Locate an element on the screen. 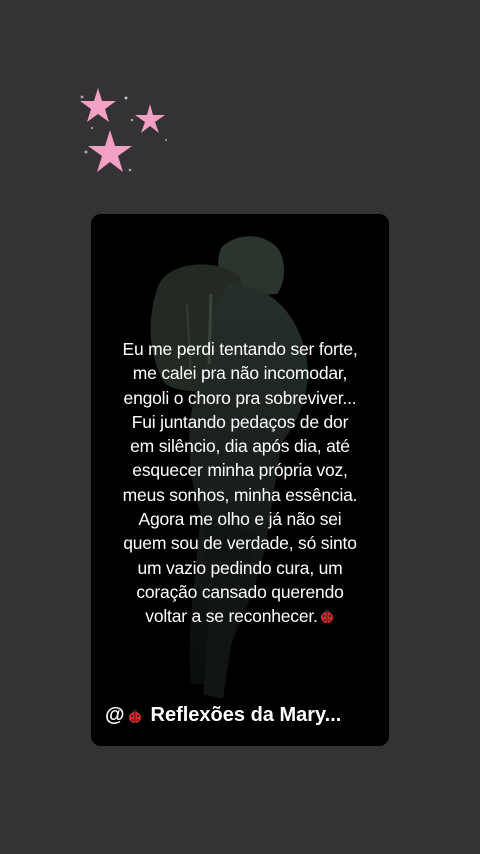 This screenshot has height=854, width=480. pink-stars-sticker is located at coordinates (123, 130).